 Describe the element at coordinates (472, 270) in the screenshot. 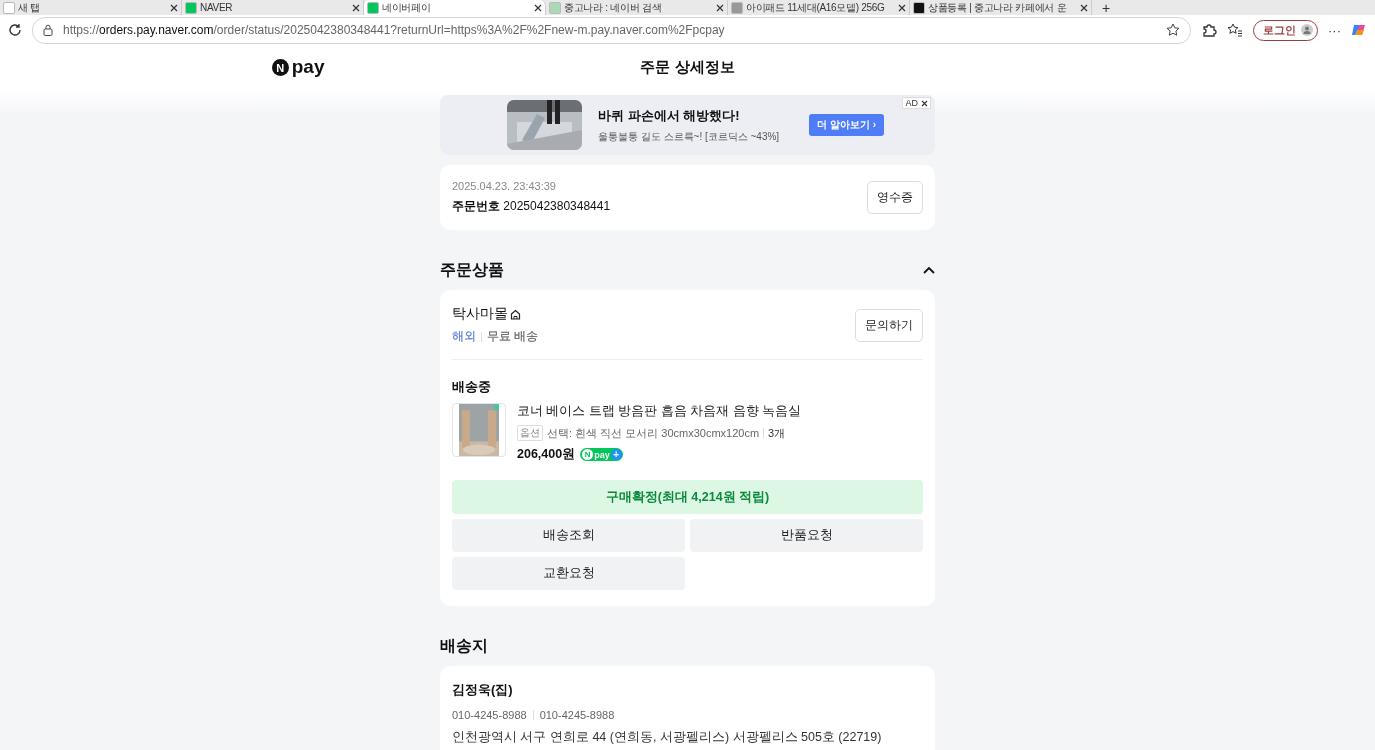

I see `section-title: 주문상품` at that location.